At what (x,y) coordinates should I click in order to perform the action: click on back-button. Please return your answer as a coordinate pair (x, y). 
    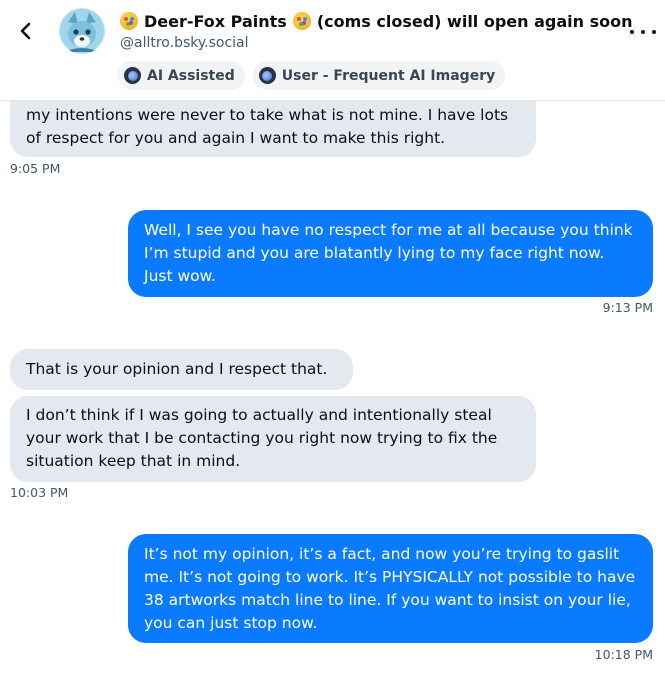
    Looking at the image, I should click on (26, 31).